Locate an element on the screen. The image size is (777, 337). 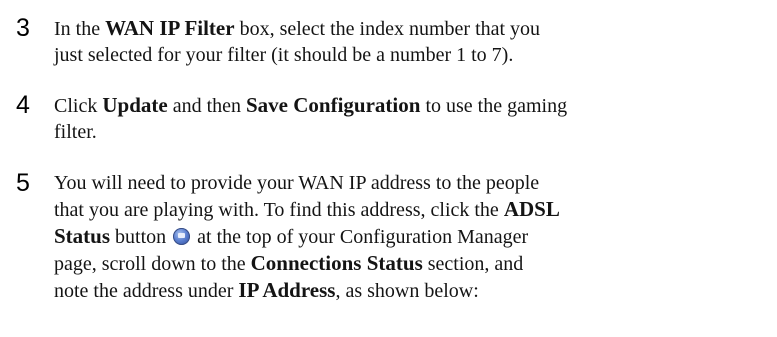
bold-term: Save Configuration is located at coordinates (333, 105).